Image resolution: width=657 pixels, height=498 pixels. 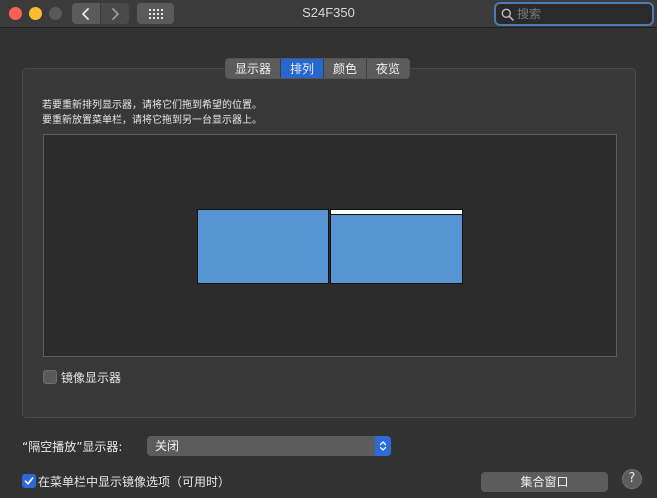 What do you see at coordinates (383, 446) in the screenshot?
I see `updown-chevron-icon` at bounding box center [383, 446].